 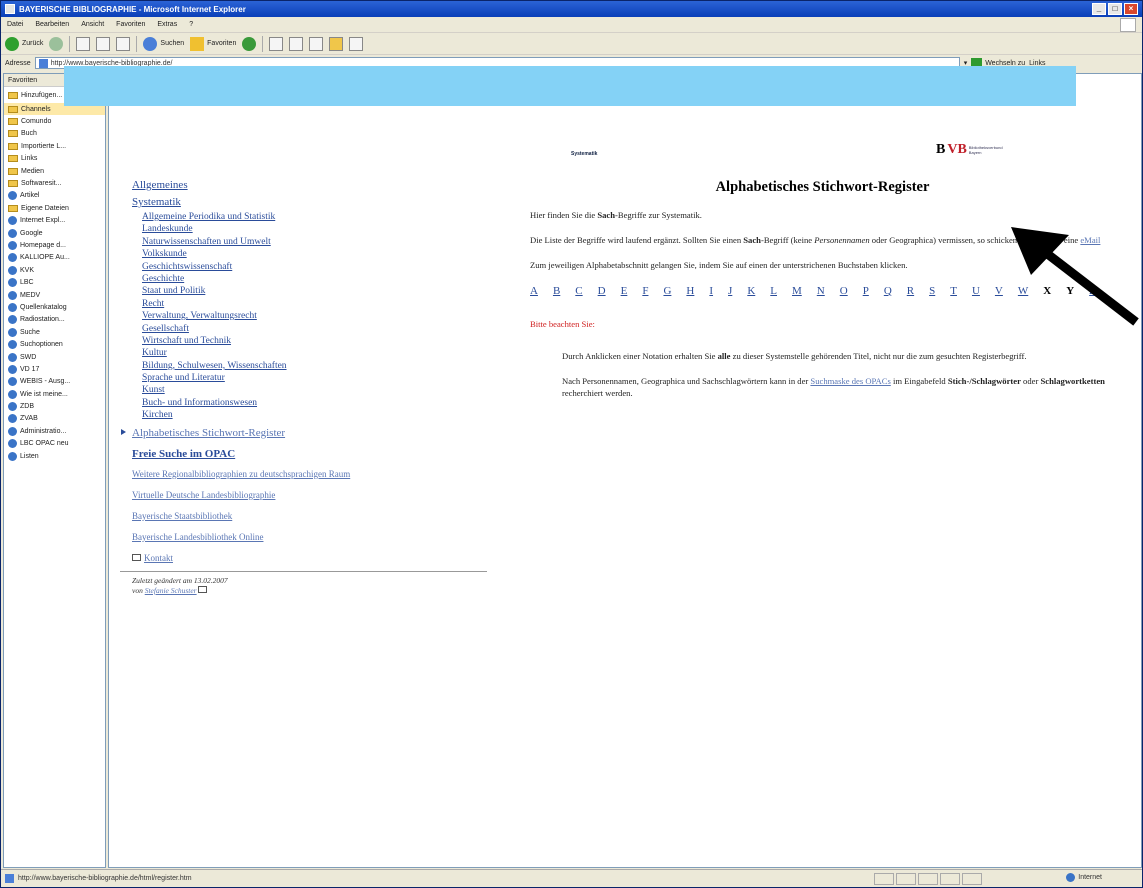 I want to click on nav-sub-item: Naturwissenschaften und Umwelt, so click(x=317, y=242).